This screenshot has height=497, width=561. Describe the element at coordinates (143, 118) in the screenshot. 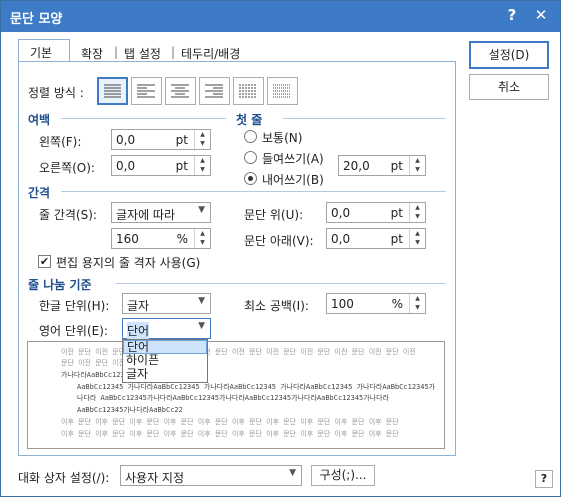

I see `margin-divider` at that location.